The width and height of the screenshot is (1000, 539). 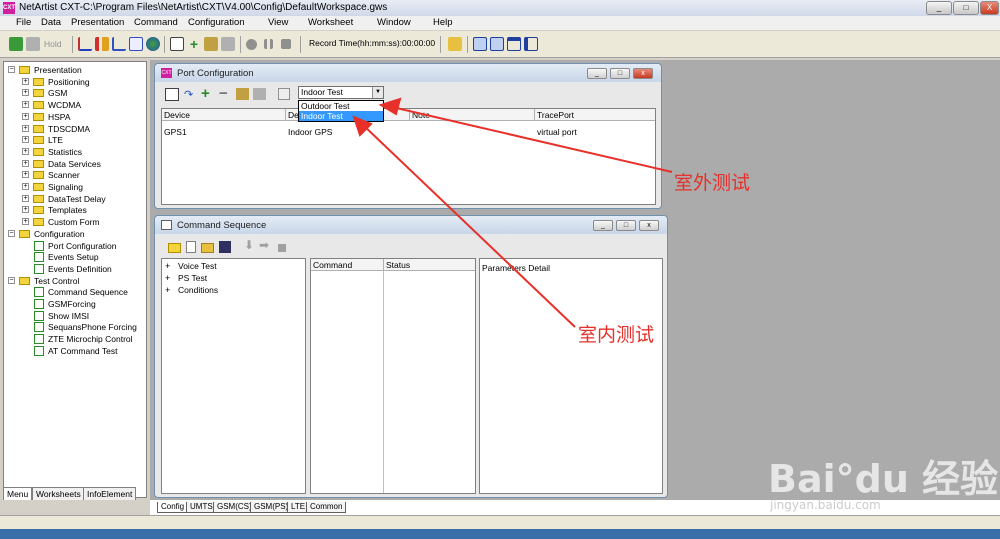 I want to click on arrow-indoor-head, so click(x=362, y=126).